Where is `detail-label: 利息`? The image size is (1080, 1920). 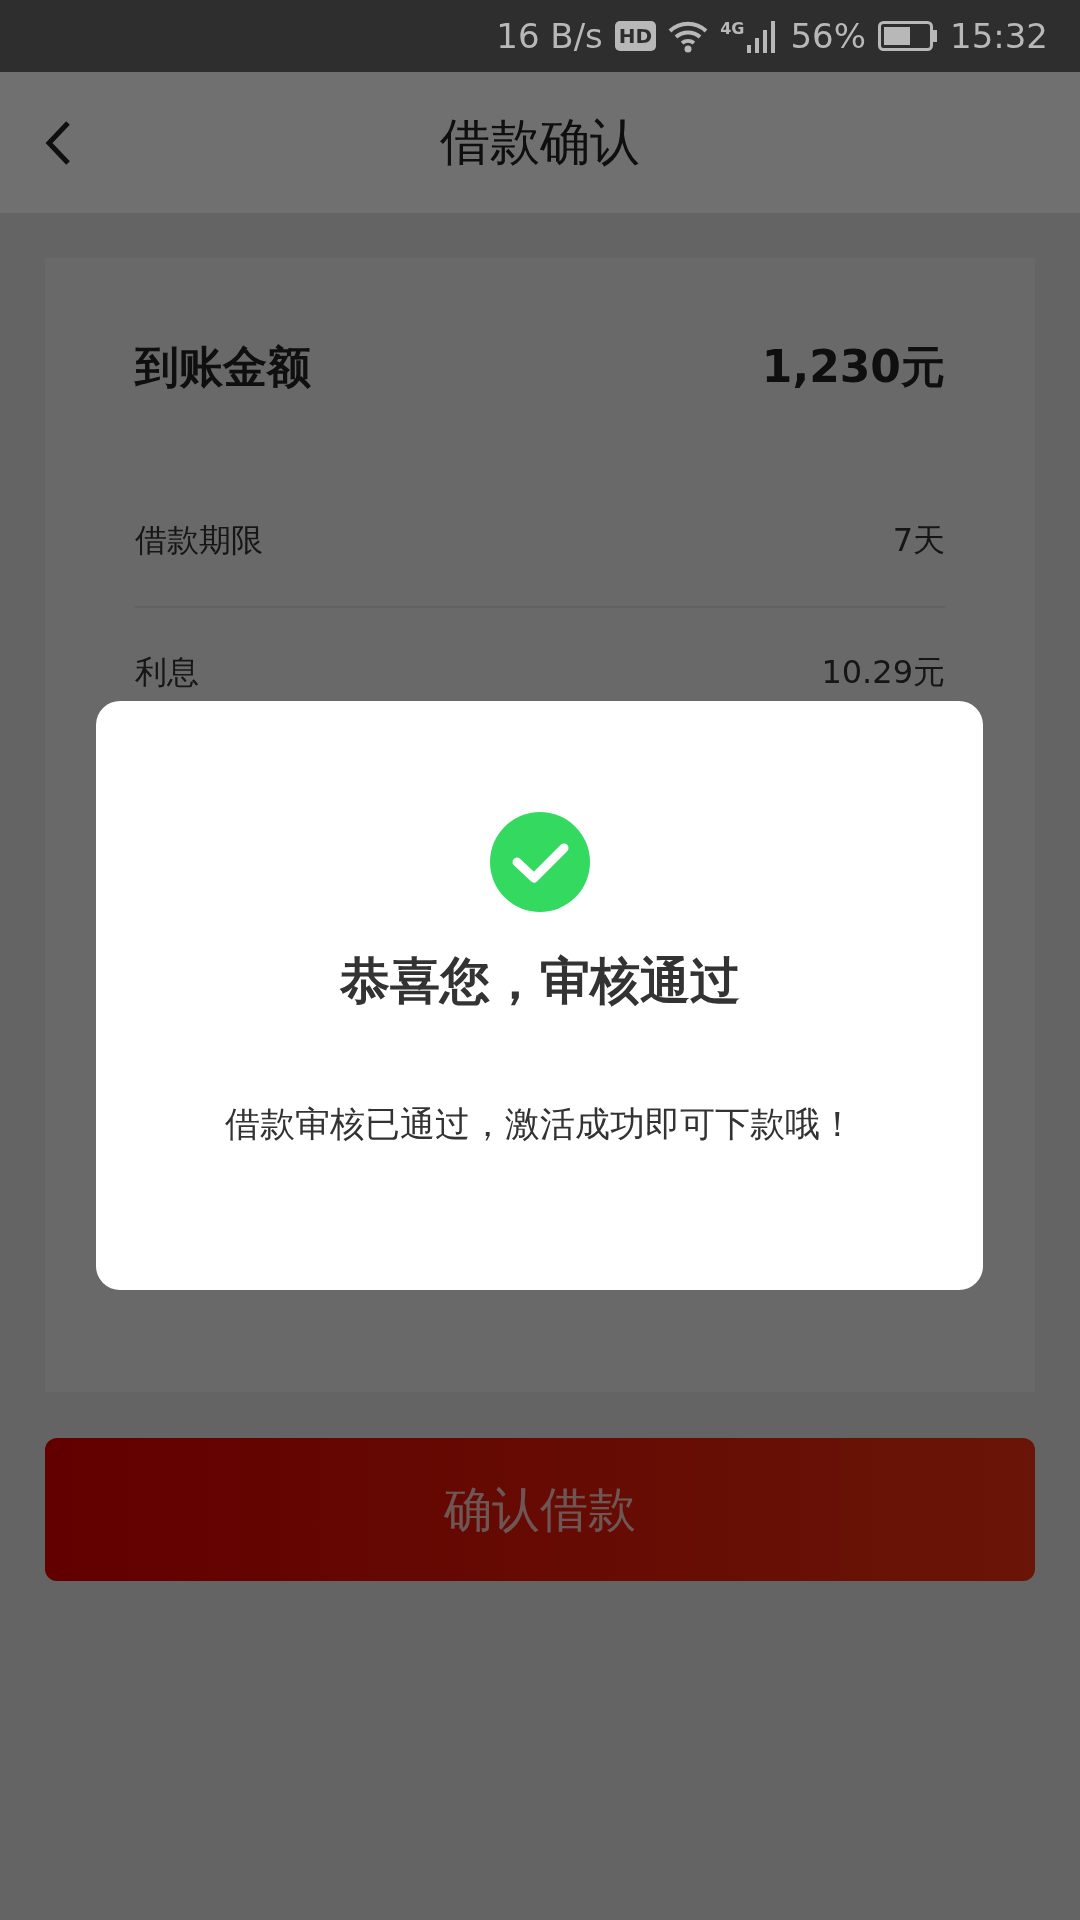
detail-label: 利息 is located at coordinates (167, 672).